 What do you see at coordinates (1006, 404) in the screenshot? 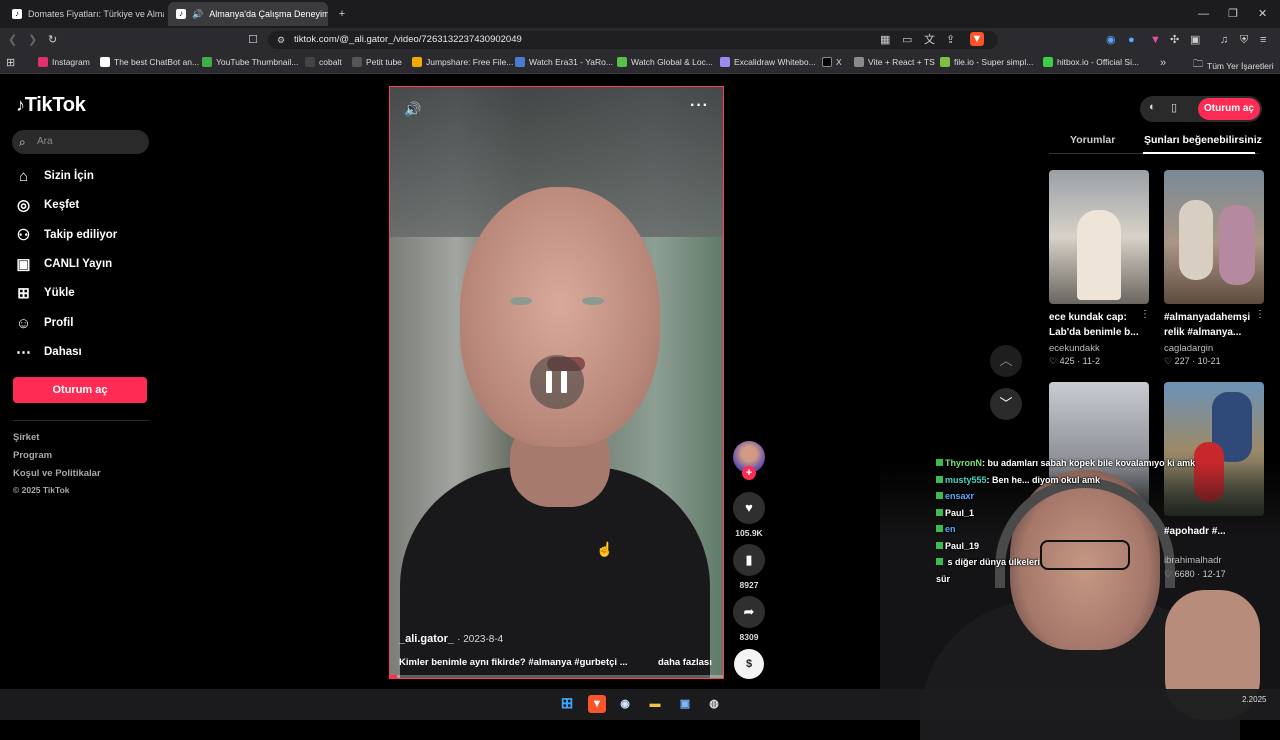
I see `next-video-button: ﹀` at bounding box center [1006, 404].